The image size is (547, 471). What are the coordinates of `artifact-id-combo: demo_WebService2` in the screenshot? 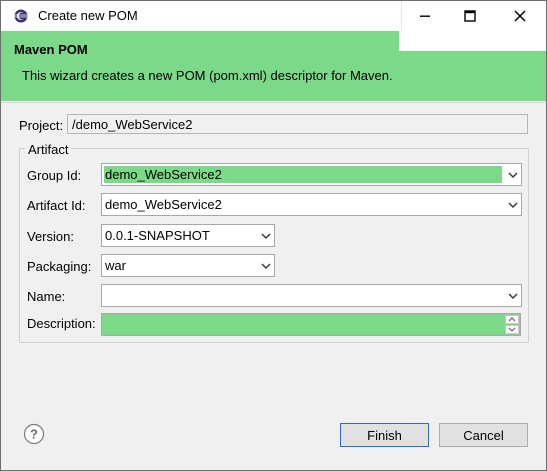 It's located at (311, 204).